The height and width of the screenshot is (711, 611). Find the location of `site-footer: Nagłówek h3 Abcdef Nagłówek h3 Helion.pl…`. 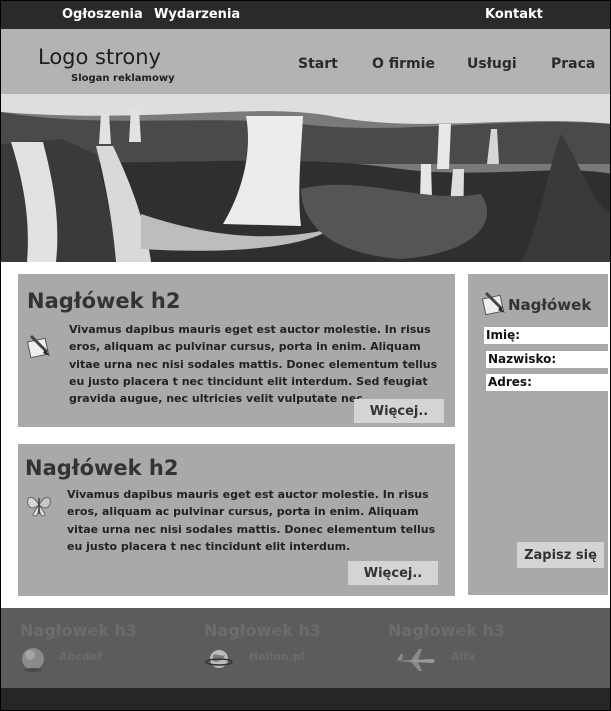

site-footer: Nagłówek h3 Abcdef Nagłówek h3 Helion.pl… is located at coordinates (305, 648).